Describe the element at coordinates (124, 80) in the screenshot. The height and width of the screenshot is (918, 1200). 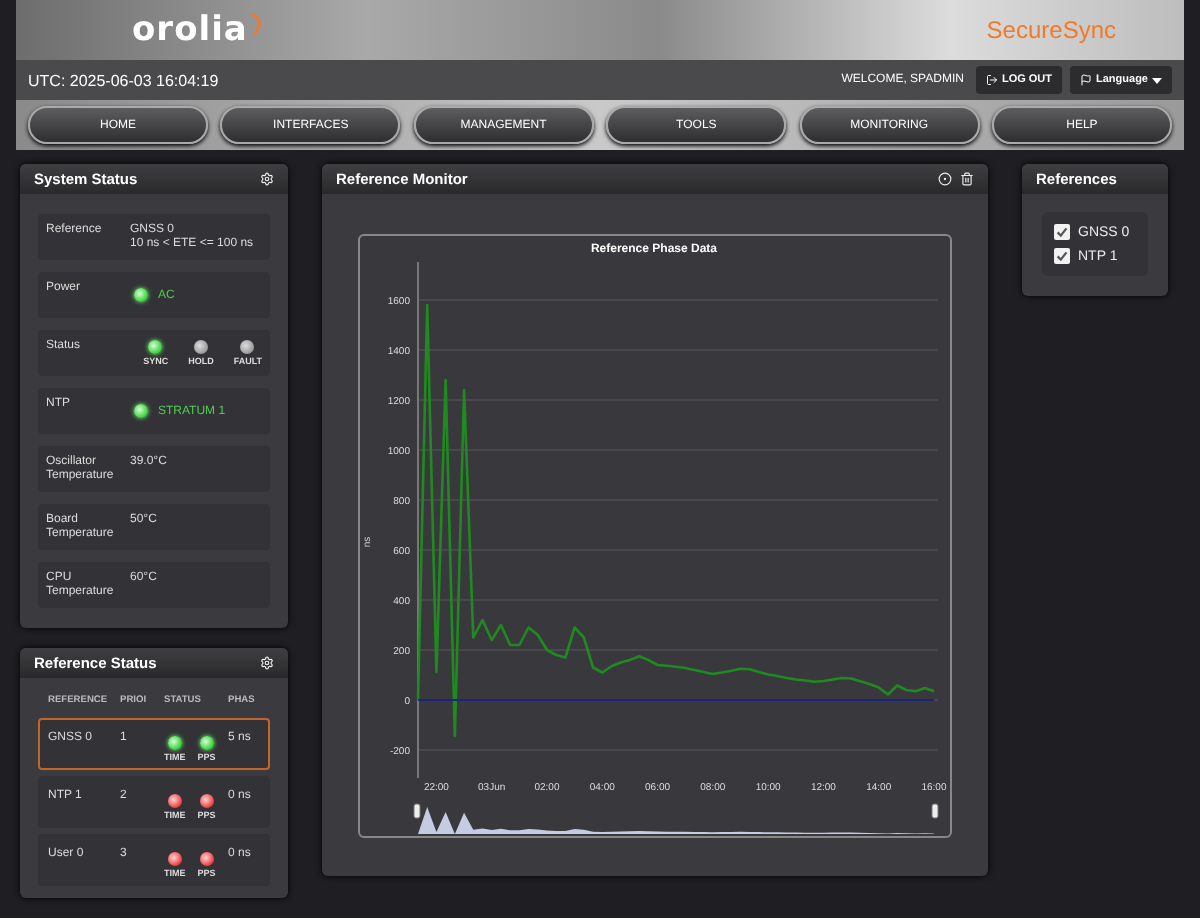
I see `utc-clock: UTC: 2025-06-03 16:04:19` at that location.